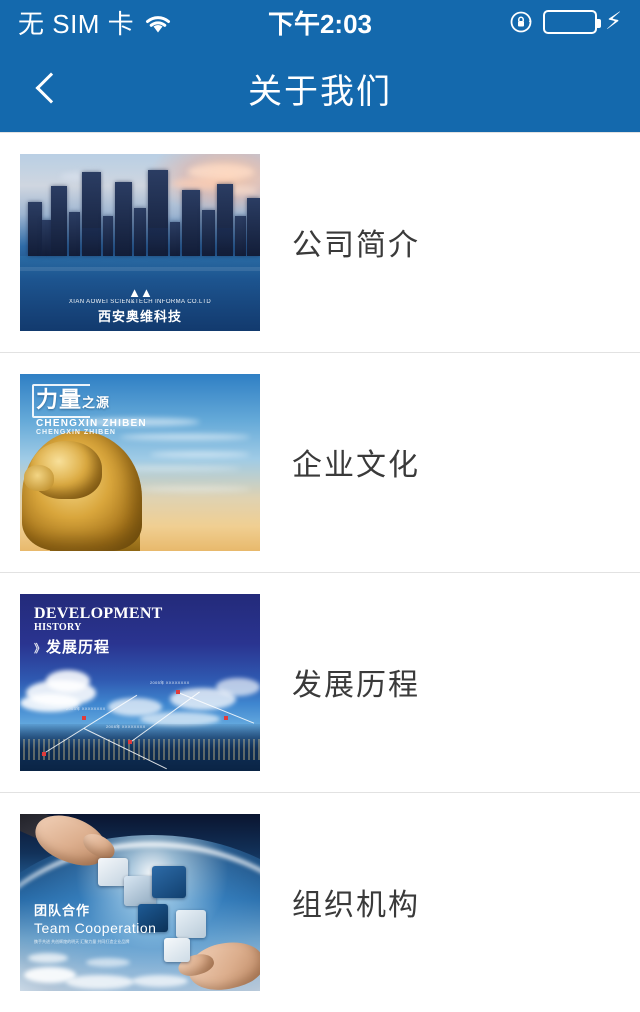 The width and height of the screenshot is (640, 1012). What do you see at coordinates (356, 245) in the screenshot?
I see `list-item-label: 公司简介` at bounding box center [356, 245].